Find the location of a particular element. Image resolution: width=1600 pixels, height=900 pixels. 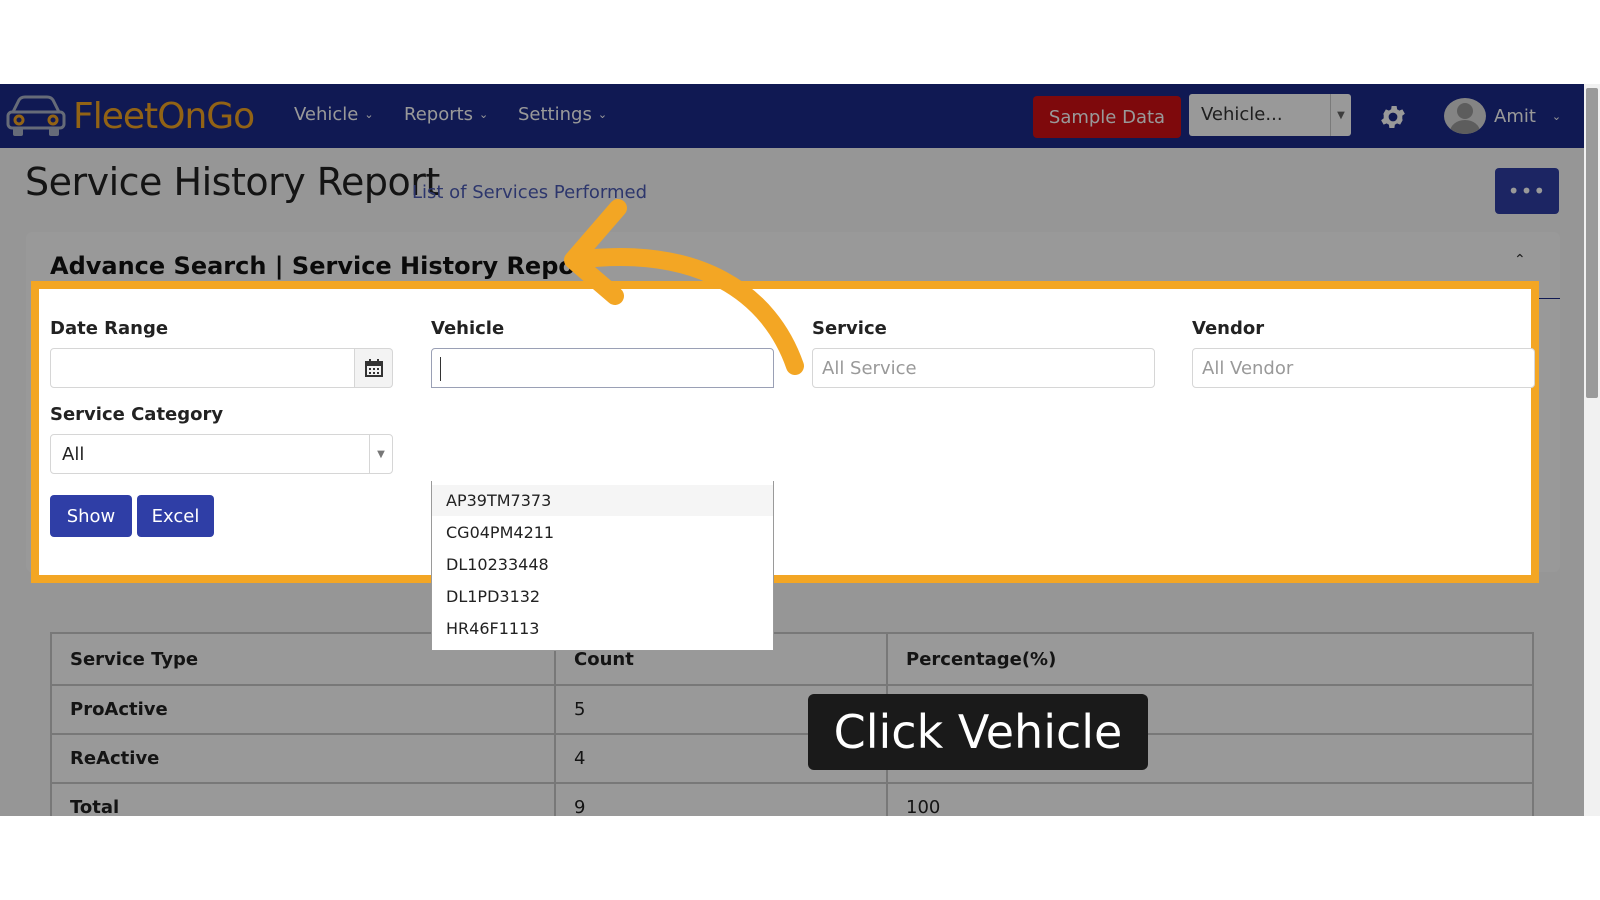

scrollbar-thumb is located at coordinates (1592, 243).